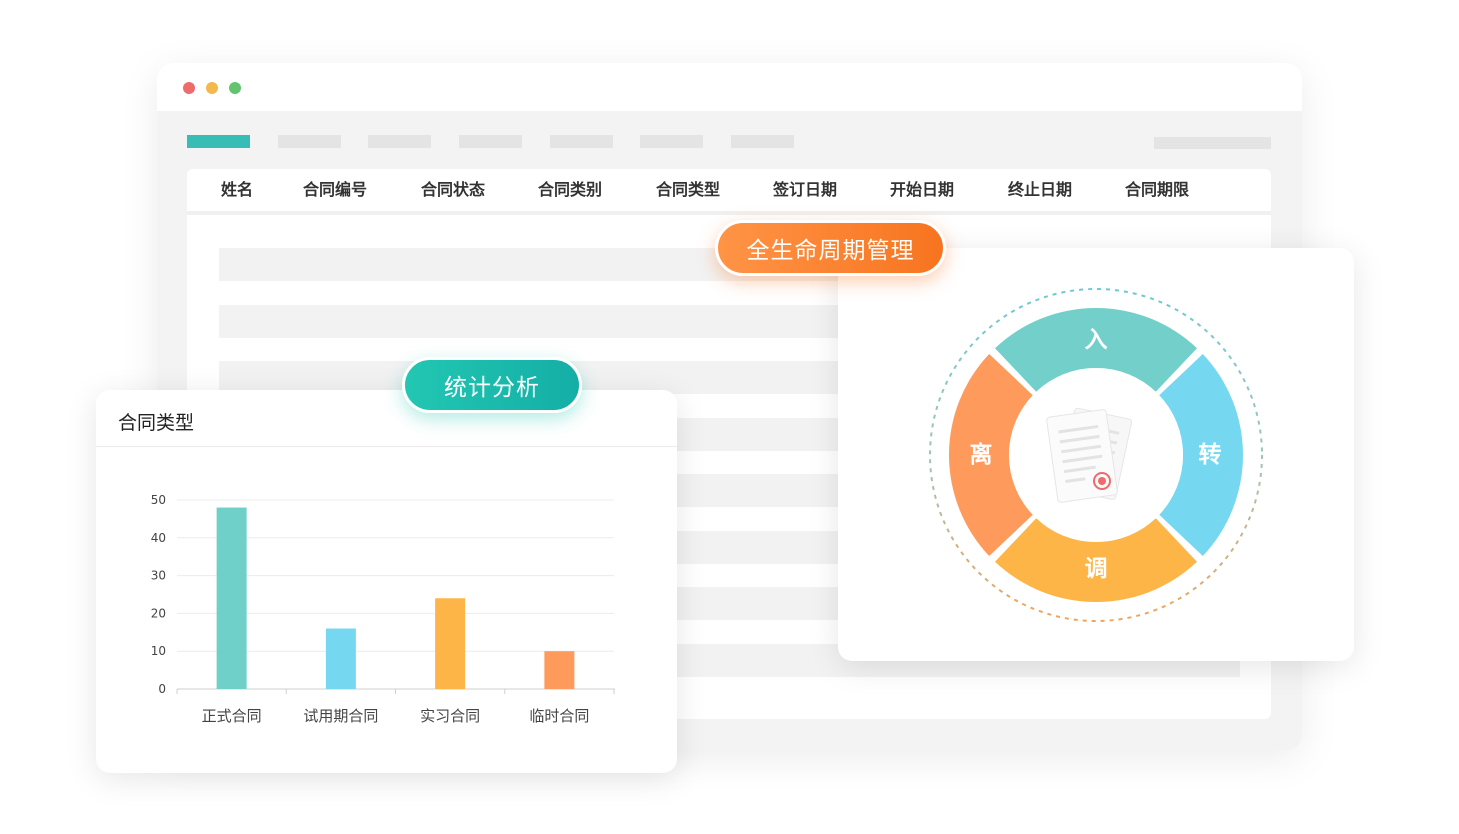  What do you see at coordinates (383, 609) in the screenshot?
I see `bar-chart: 0 10 20 30 40 50 正式合同 试用期合同 实习合同 临时合同` at bounding box center [383, 609].